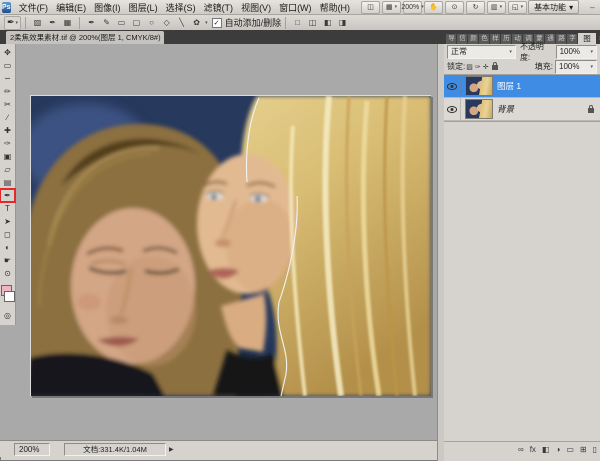 The width and height of the screenshot is (600, 461). What do you see at coordinates (7, 260) in the screenshot?
I see `hand-tool: ☛` at bounding box center [7, 260].